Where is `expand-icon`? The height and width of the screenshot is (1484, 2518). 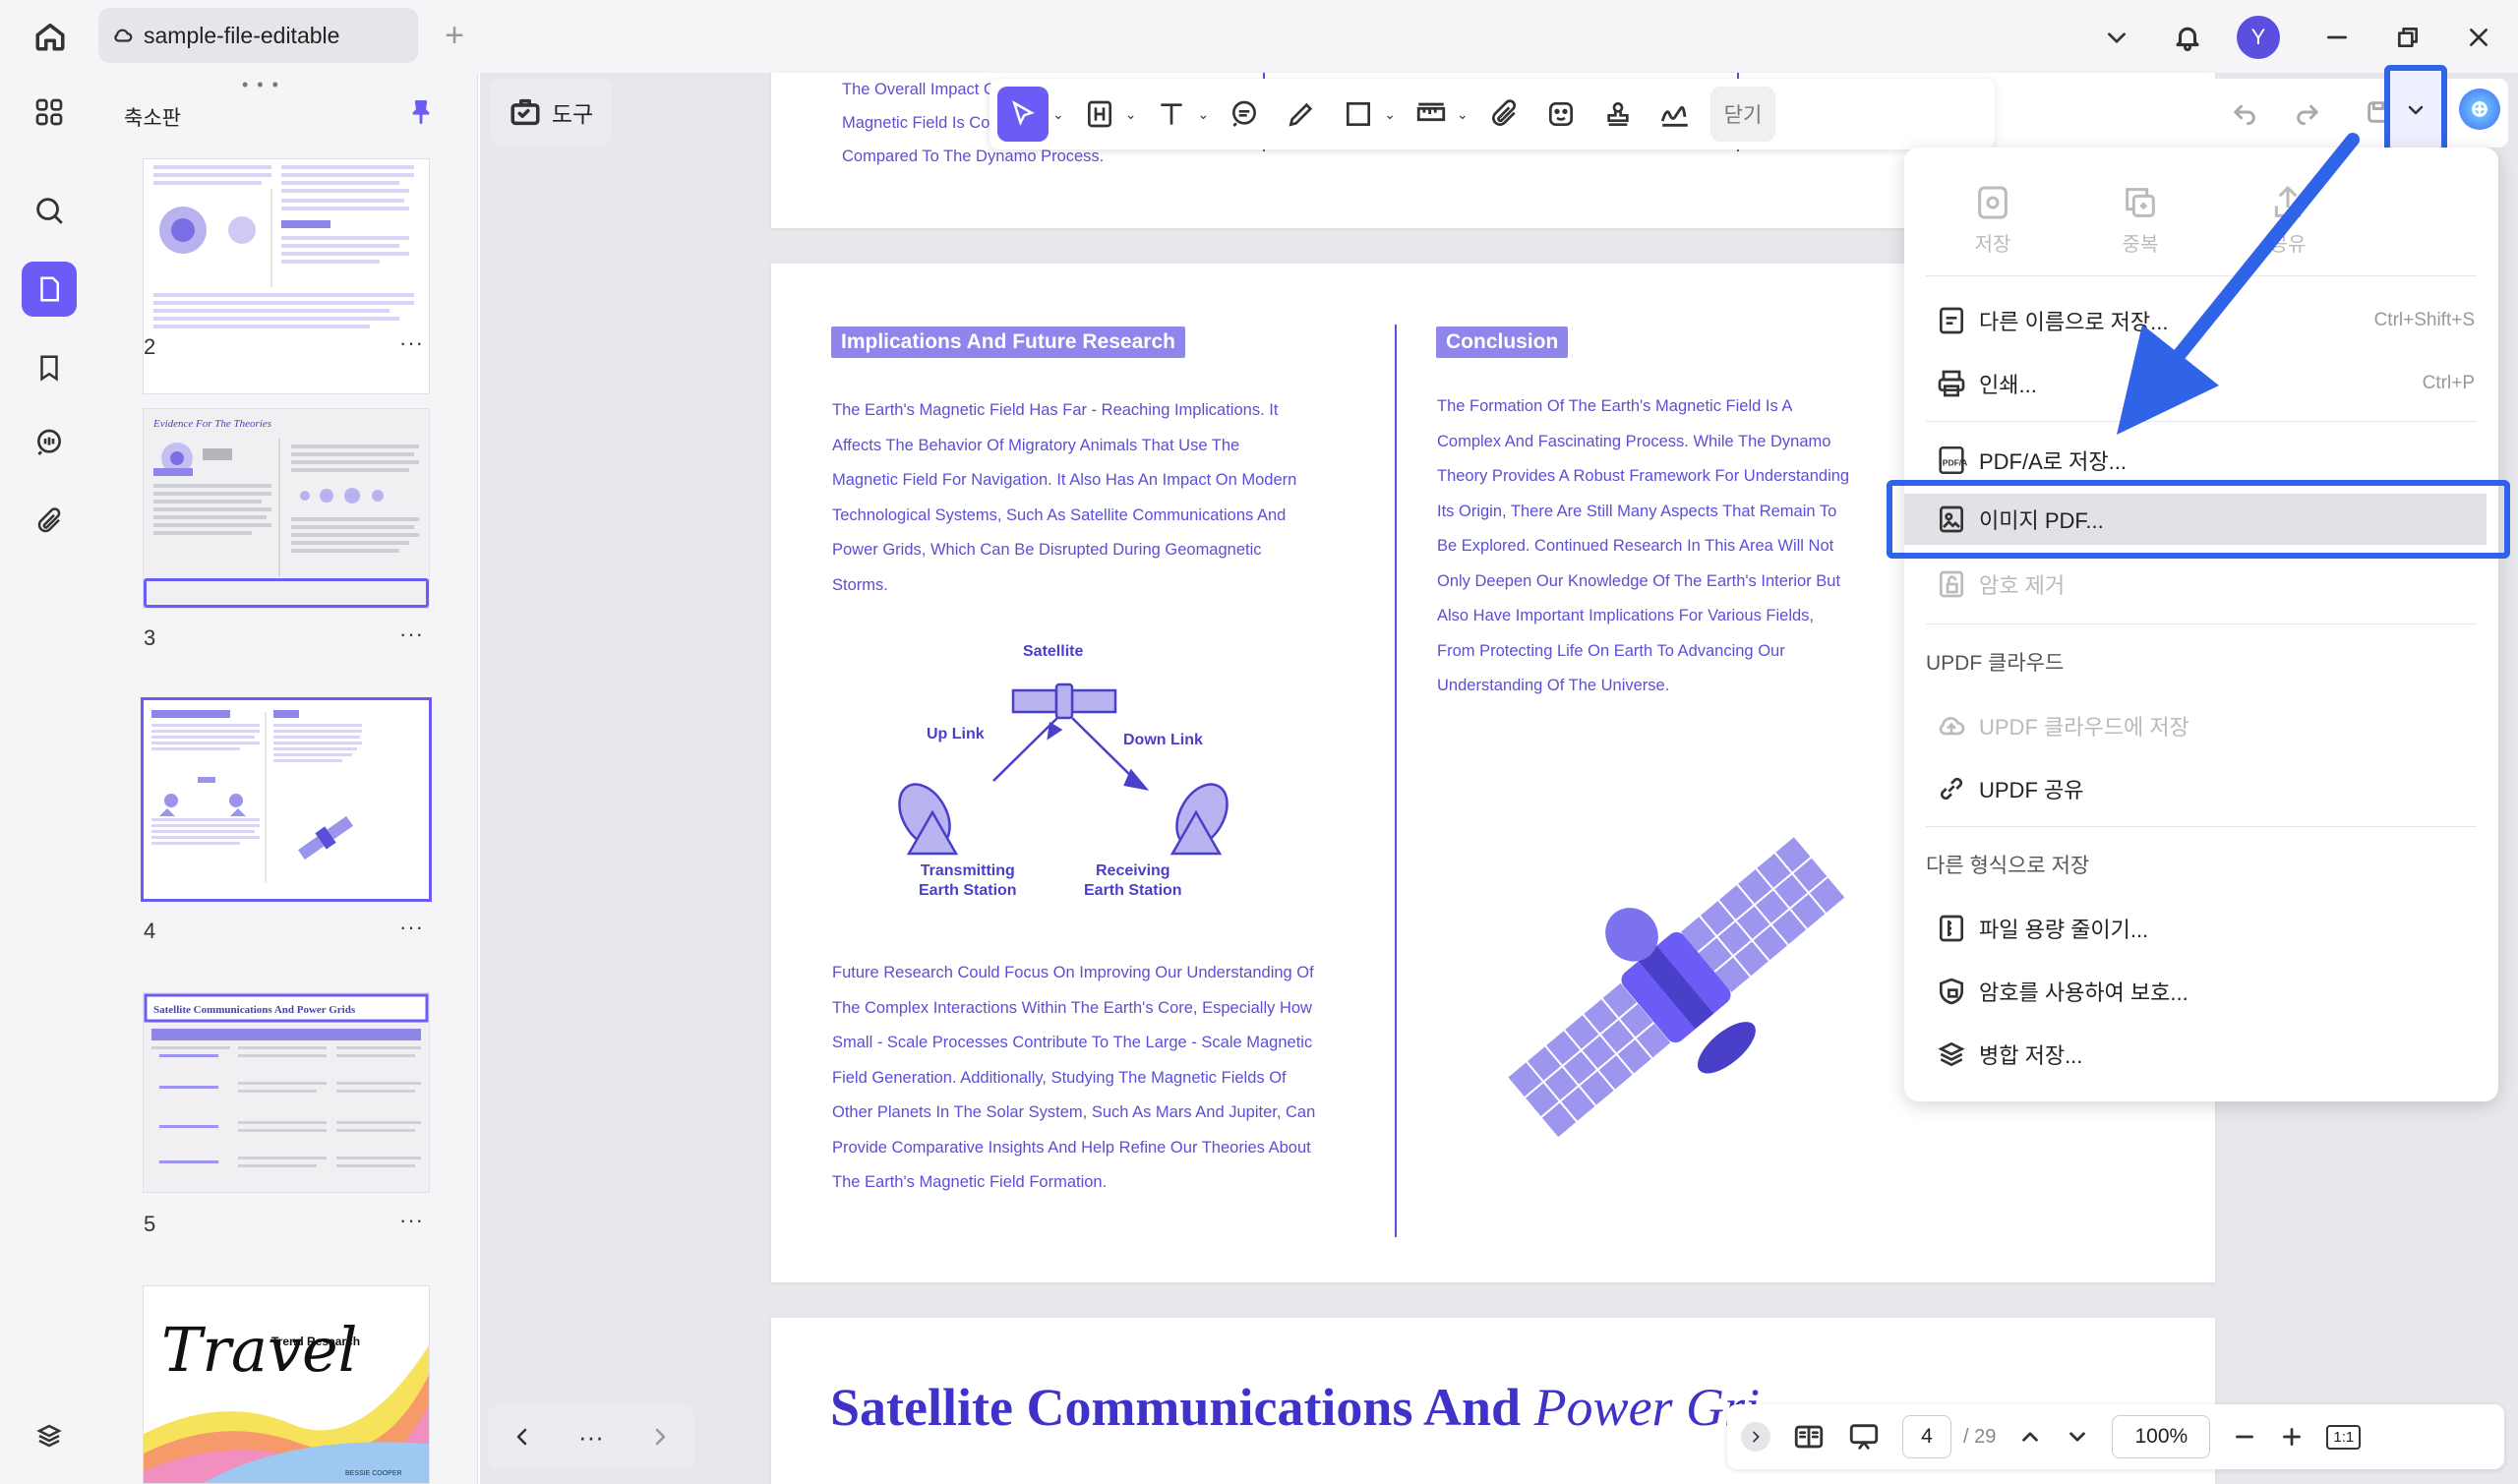
expand-icon is located at coordinates (1755, 1437).